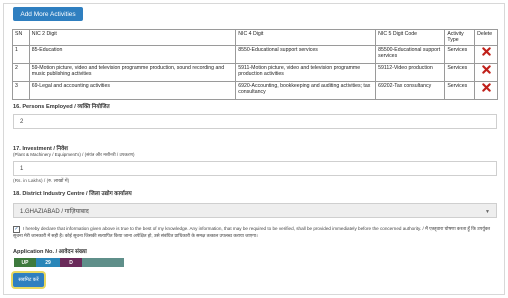 This screenshot has height=298, width=508. What do you see at coordinates (410, 37) in the screenshot?
I see `col-header-nic5: NIC 5 Digit Code` at bounding box center [410, 37].